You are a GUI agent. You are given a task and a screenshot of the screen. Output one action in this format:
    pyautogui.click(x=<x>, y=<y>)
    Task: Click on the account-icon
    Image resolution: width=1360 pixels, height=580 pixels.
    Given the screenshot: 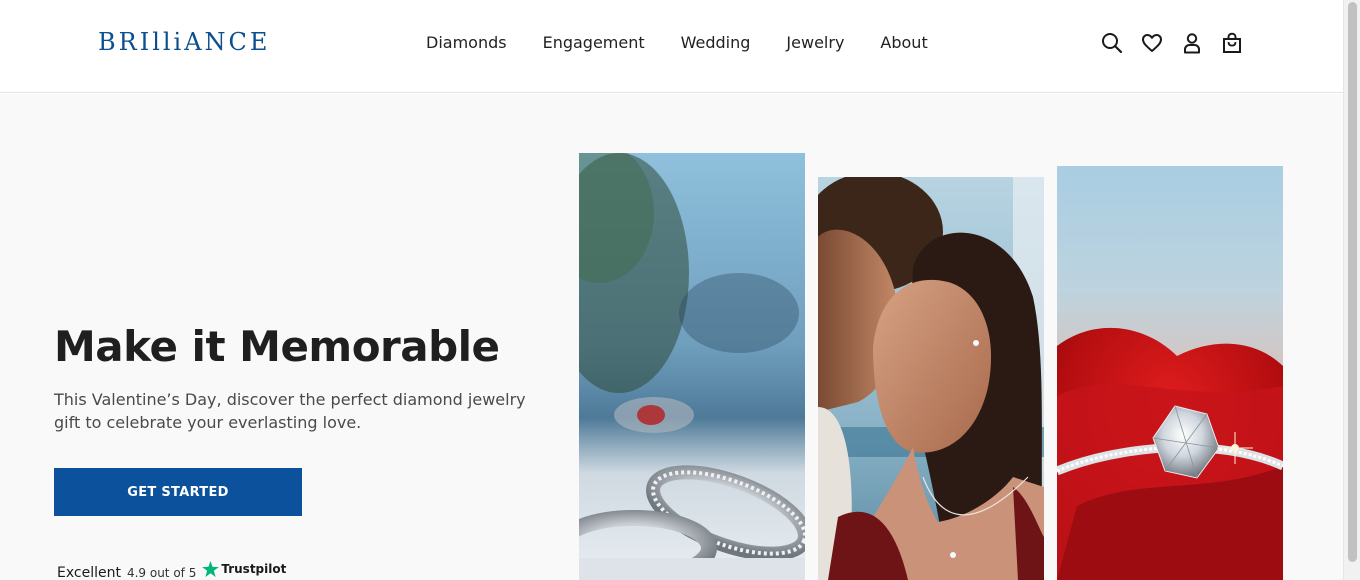 What is the action you would take?
    pyautogui.click(x=1192, y=43)
    